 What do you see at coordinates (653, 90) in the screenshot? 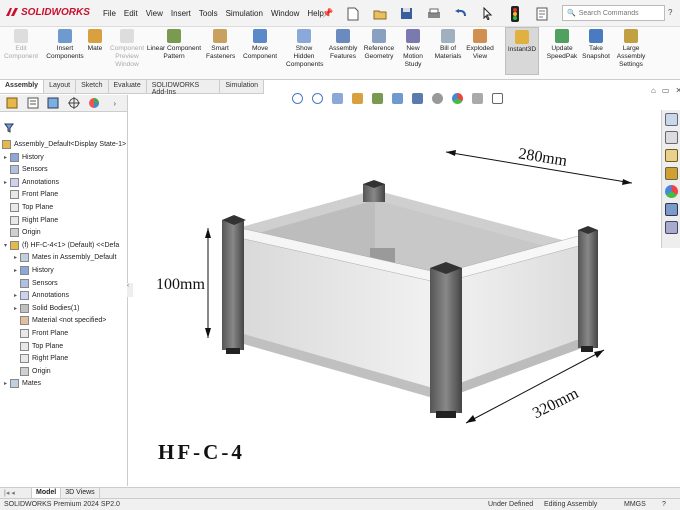
I see `restore-window-icon: ⌂` at bounding box center [653, 90].